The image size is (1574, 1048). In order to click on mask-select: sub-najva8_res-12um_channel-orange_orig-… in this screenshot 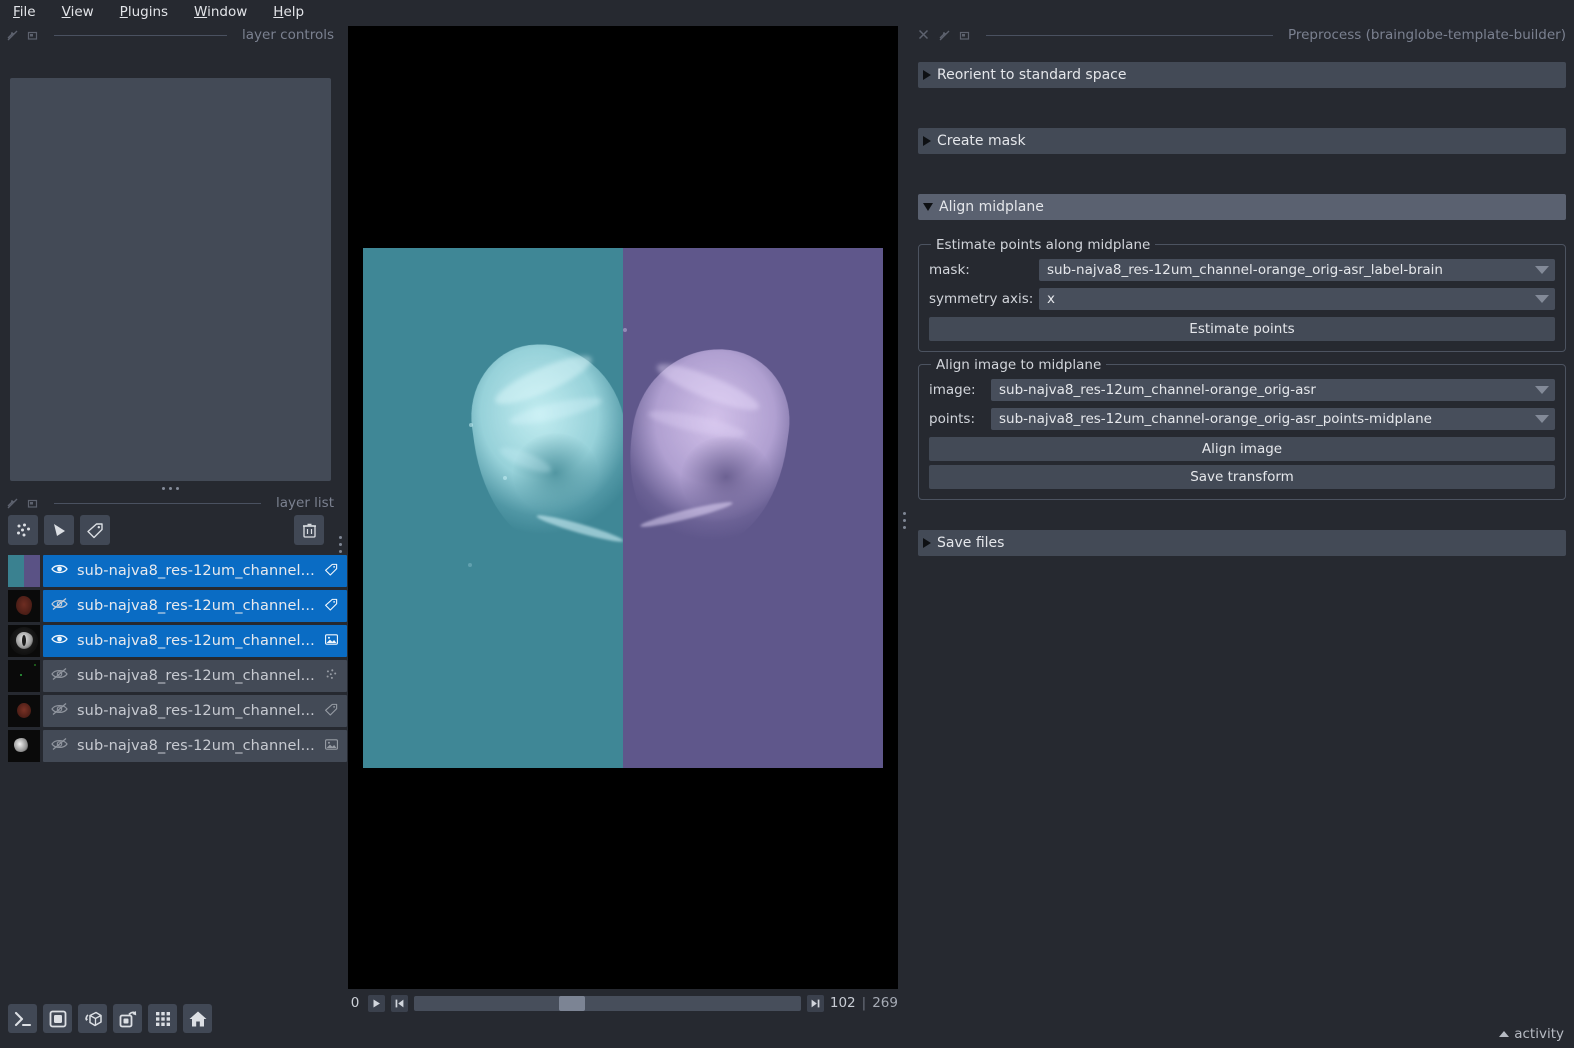, I will do `click(1297, 270)`.